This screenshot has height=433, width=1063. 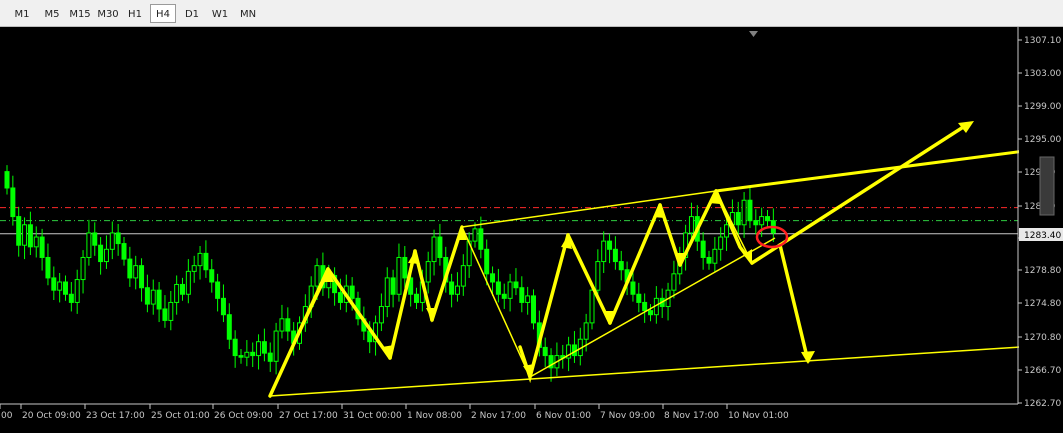 What do you see at coordinates (108, 13) in the screenshot?
I see `timeframe-m30-button: M30` at bounding box center [108, 13].